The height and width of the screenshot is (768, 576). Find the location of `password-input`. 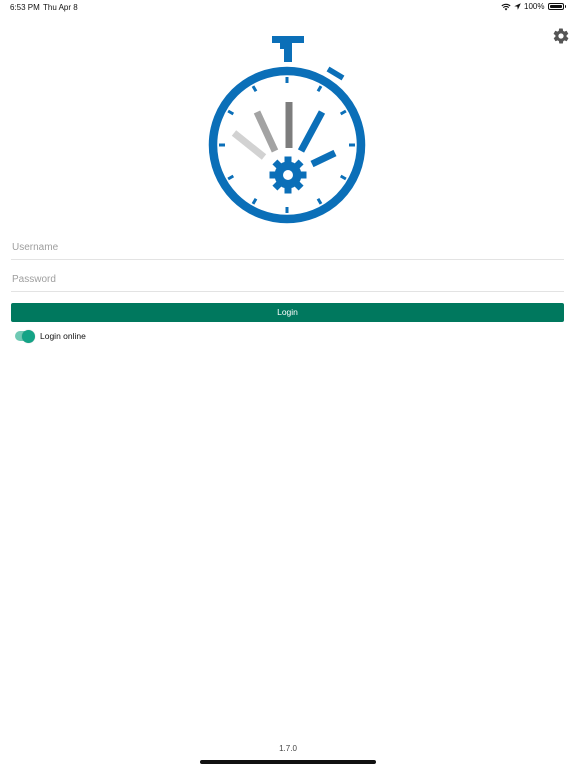

password-input is located at coordinates (287, 279).